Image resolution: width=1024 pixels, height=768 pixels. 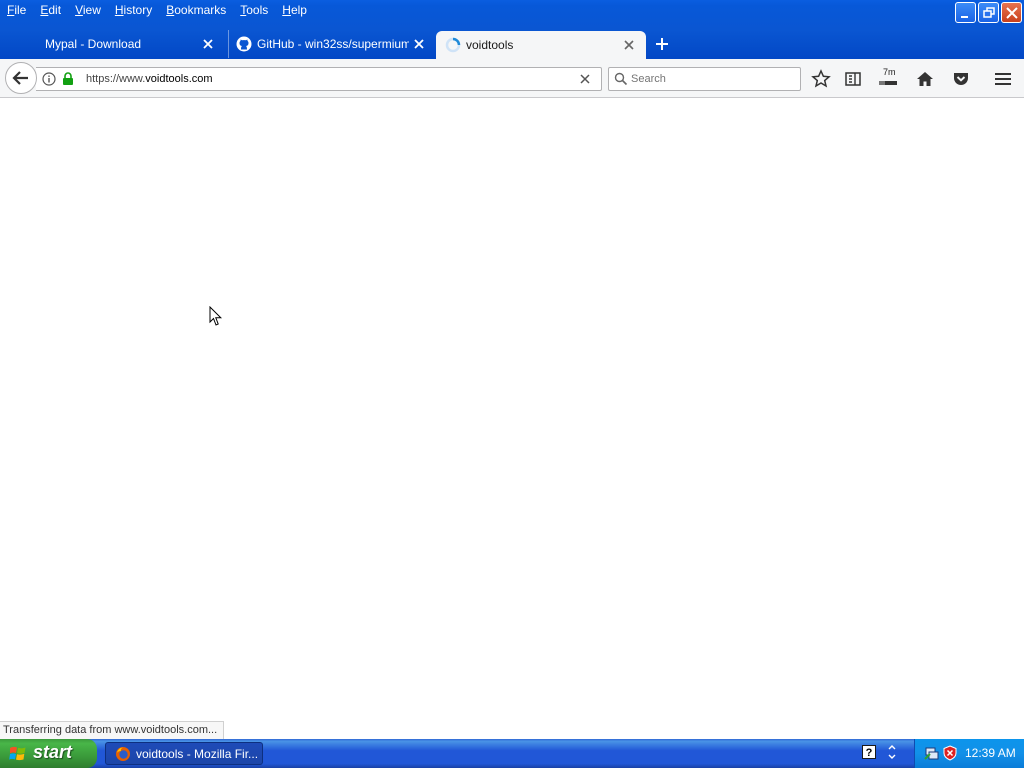 What do you see at coordinates (621, 79) in the screenshot?
I see `search-icon` at bounding box center [621, 79].